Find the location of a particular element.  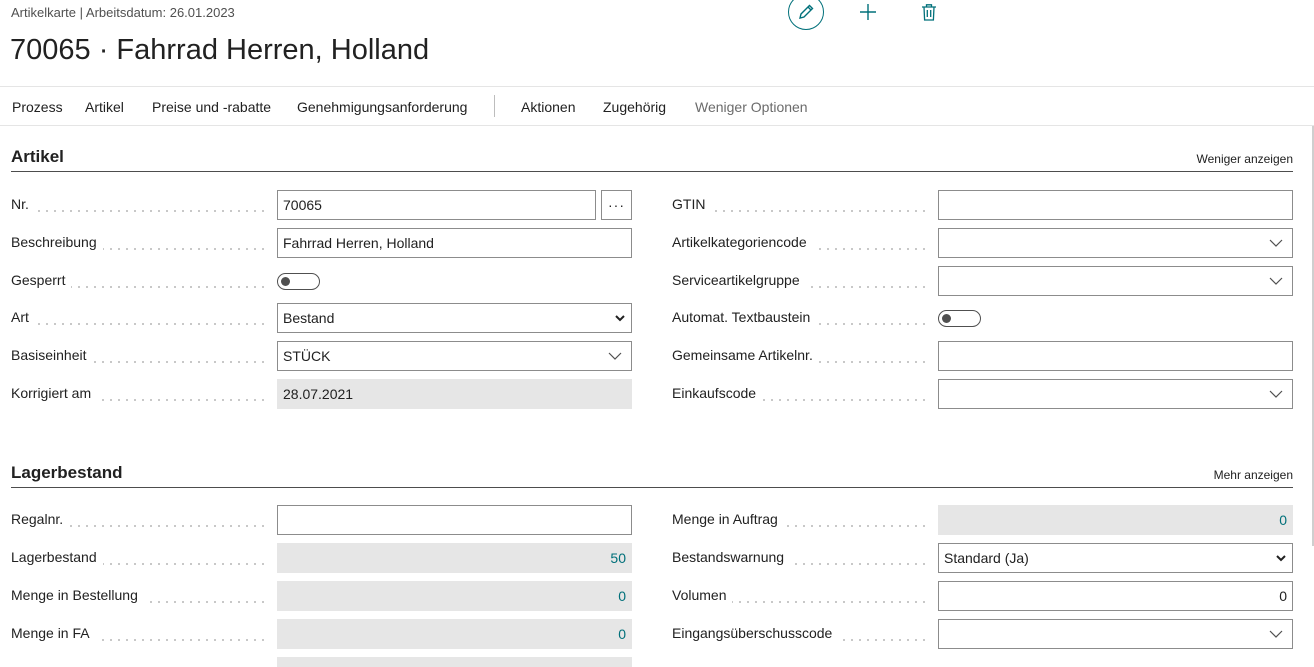

field-row-lagerbestand: Lagerbestand 50 is located at coordinates (321, 558).